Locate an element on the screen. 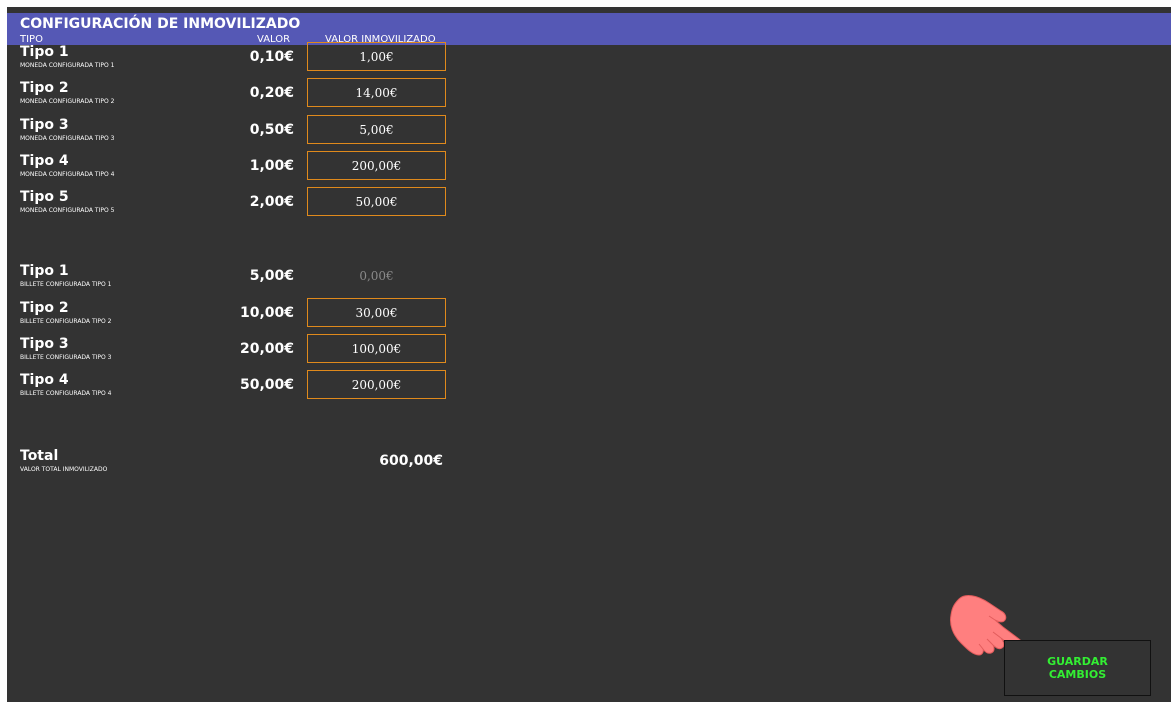  save-button-label: GUARDAR CAMBIOS is located at coordinates (1077, 668).